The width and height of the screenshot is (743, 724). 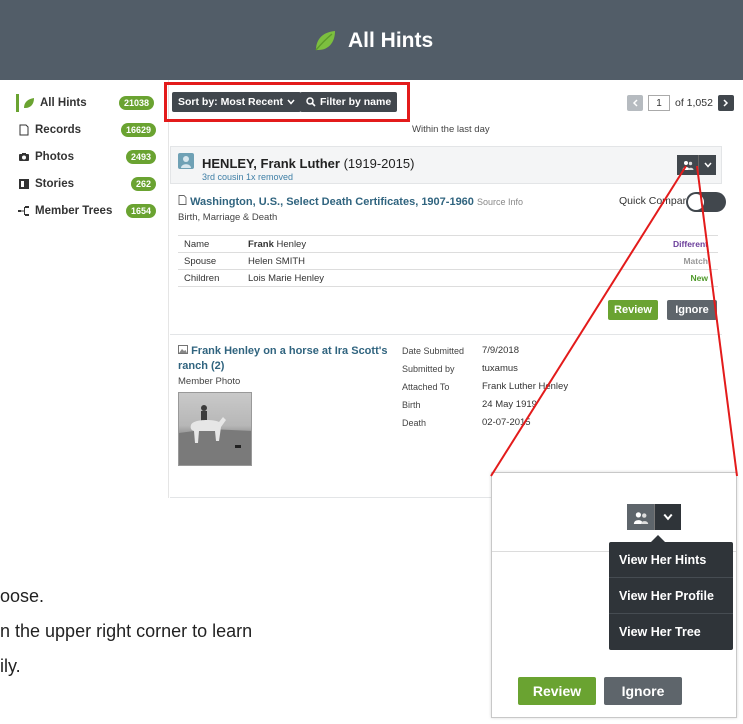 I want to click on attached-to-link: Frank Luther Henley, so click(x=525, y=386).